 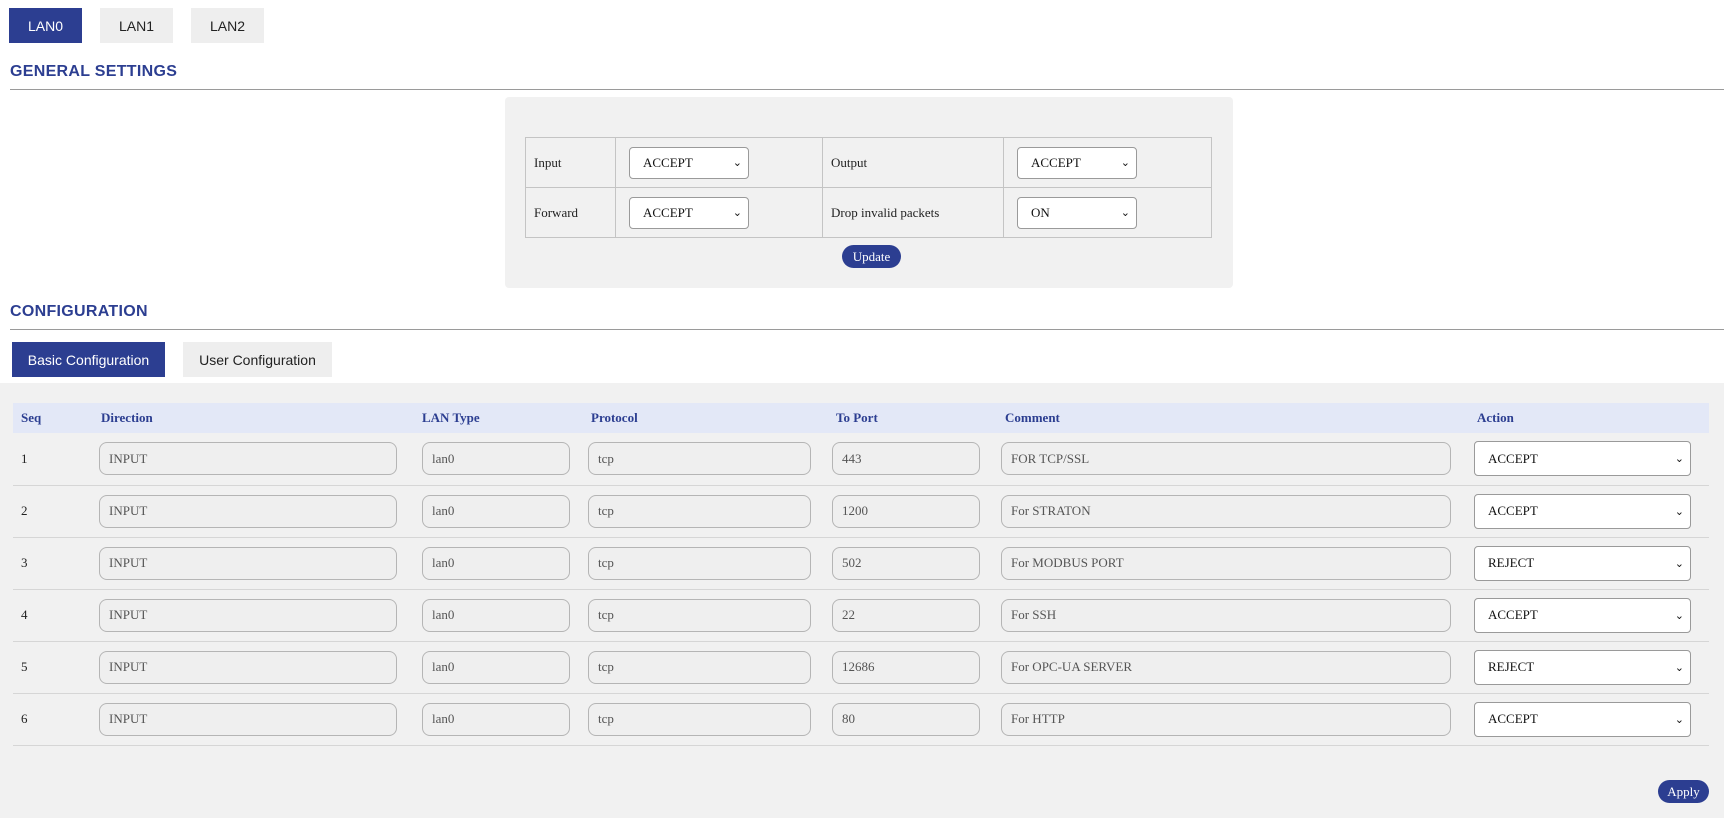 What do you see at coordinates (906, 459) in the screenshot?
I see `port-field: 443` at bounding box center [906, 459].